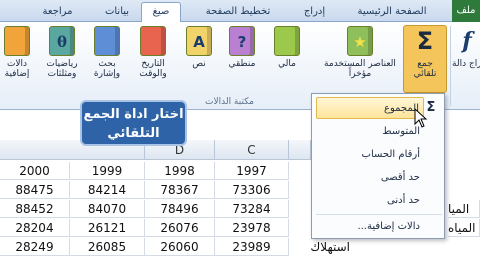  Describe the element at coordinates (464, 228) in the screenshot. I see `row-label: المياه` at that location.